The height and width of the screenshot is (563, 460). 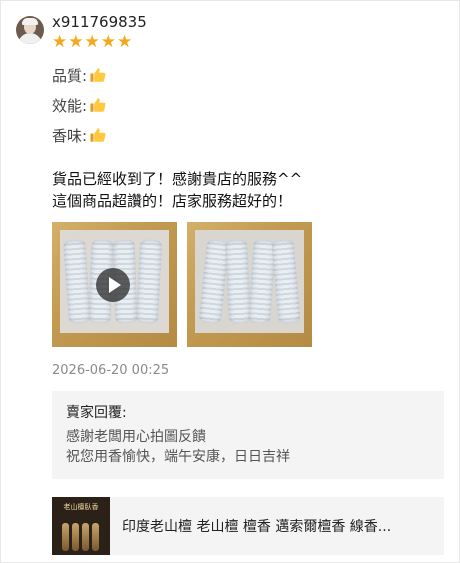 What do you see at coordinates (70, 75) in the screenshot?
I see `rating-label: 品質:` at bounding box center [70, 75].